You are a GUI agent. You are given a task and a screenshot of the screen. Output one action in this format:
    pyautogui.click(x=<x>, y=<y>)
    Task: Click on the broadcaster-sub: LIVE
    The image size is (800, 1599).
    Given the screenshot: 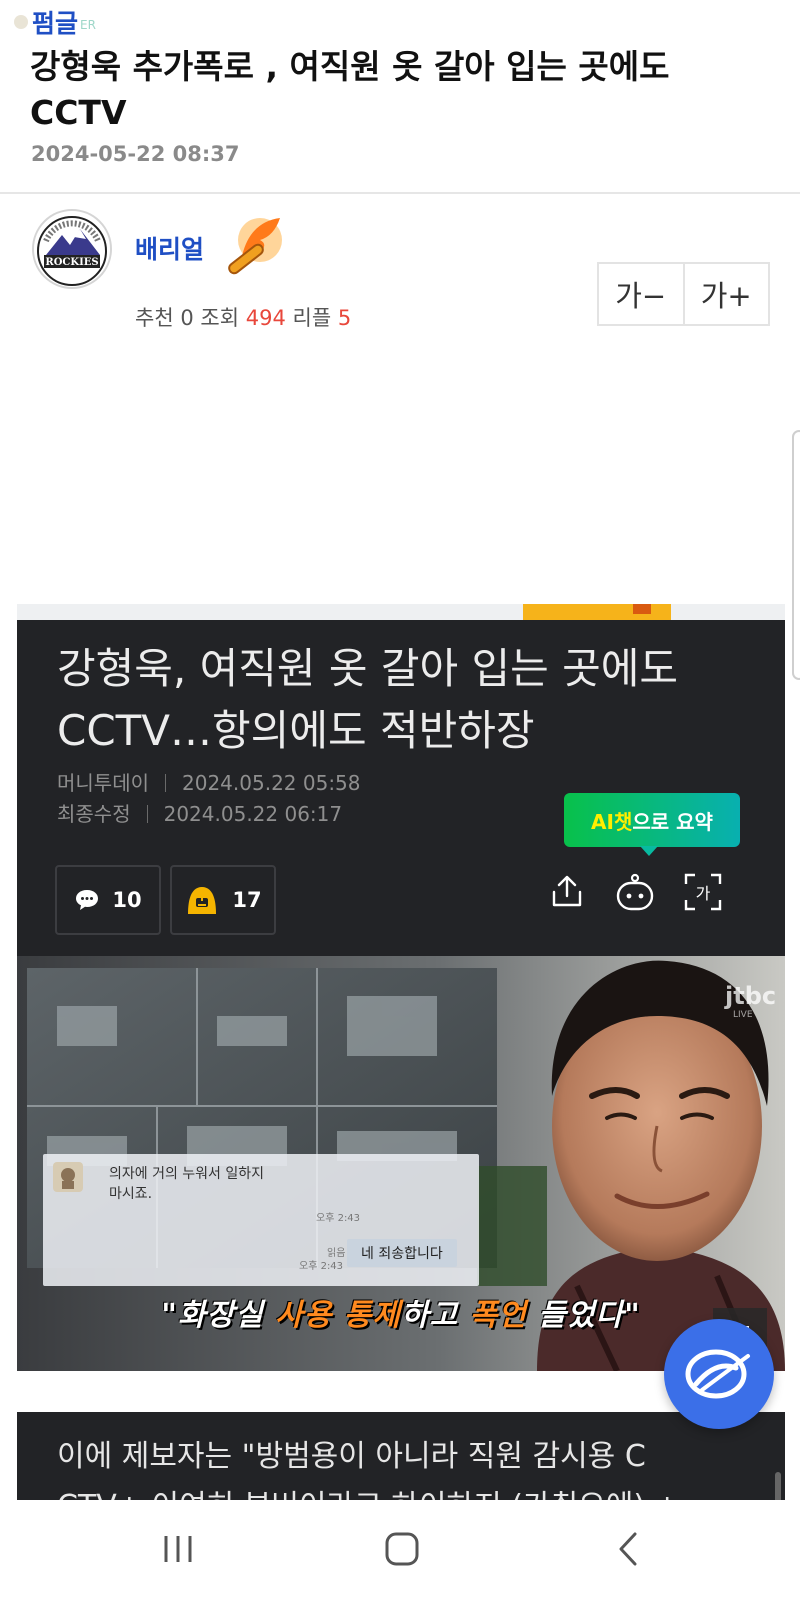 What is the action you would take?
    pyautogui.click(x=743, y=1015)
    